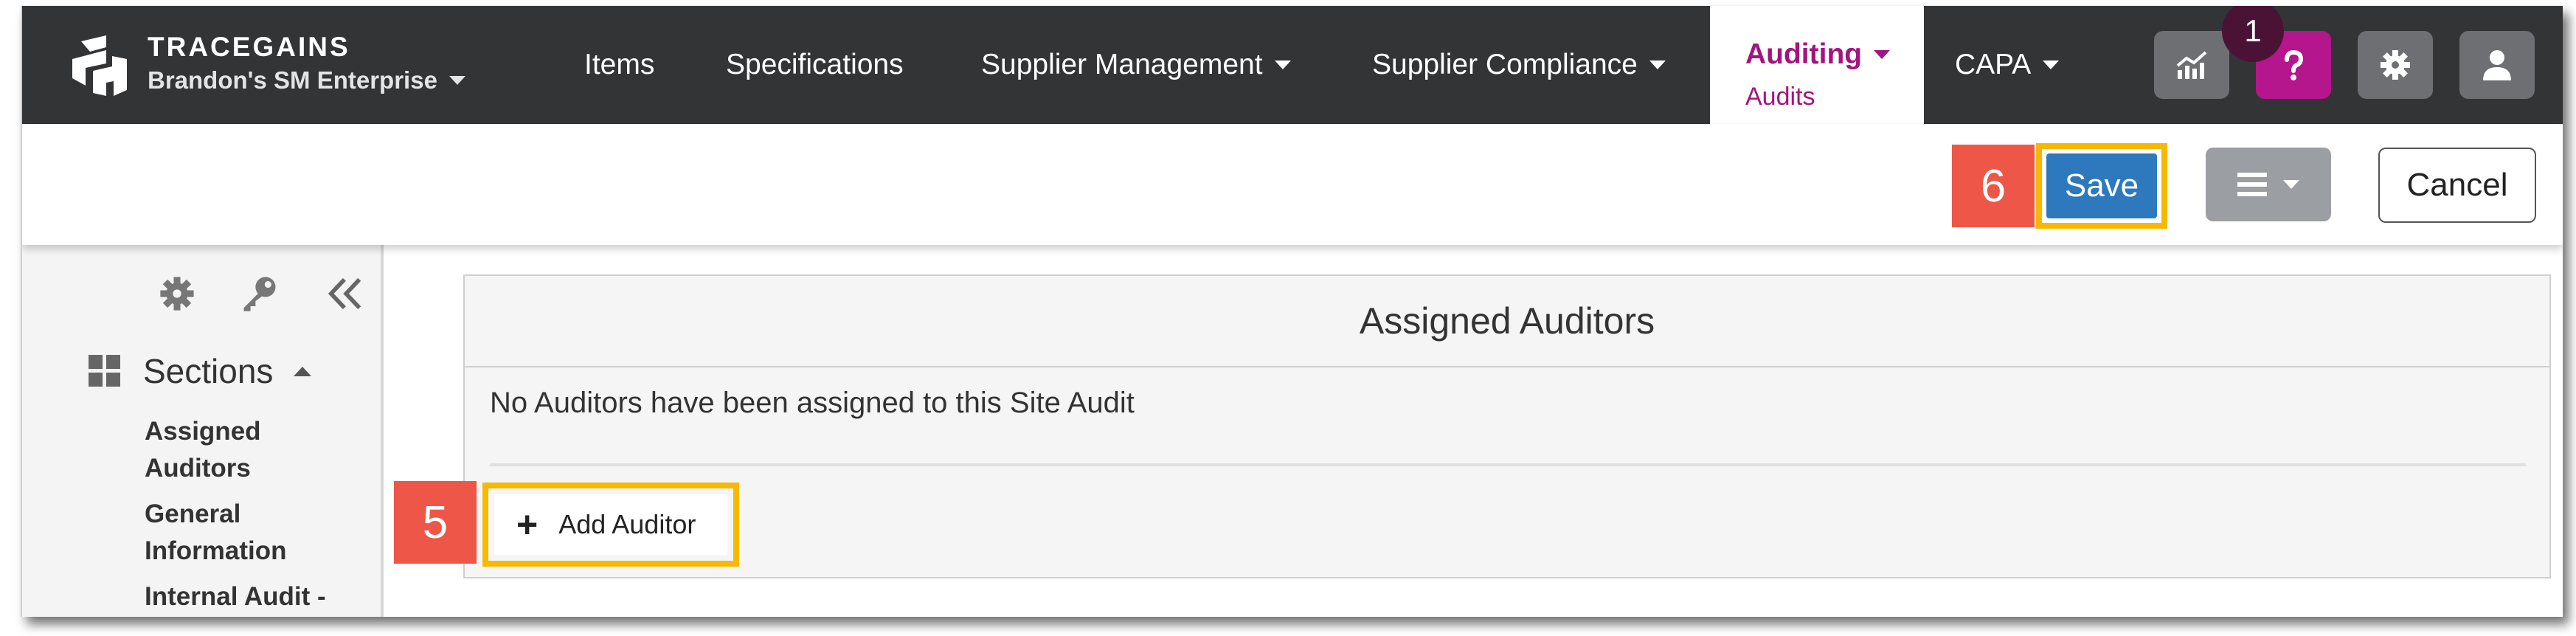 This screenshot has width=2576, height=636. I want to click on user-icon, so click(2497, 65).